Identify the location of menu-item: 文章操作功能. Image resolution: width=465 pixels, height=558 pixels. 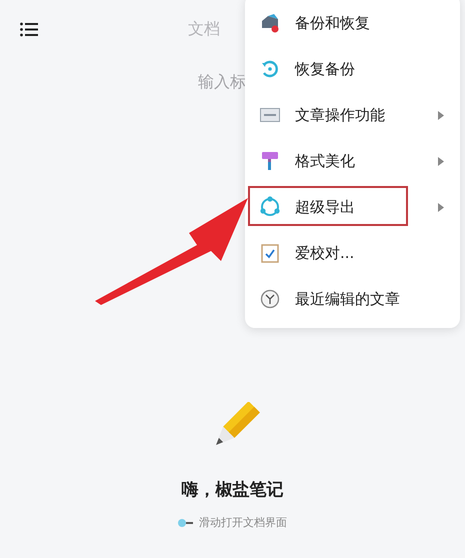
(352, 115).